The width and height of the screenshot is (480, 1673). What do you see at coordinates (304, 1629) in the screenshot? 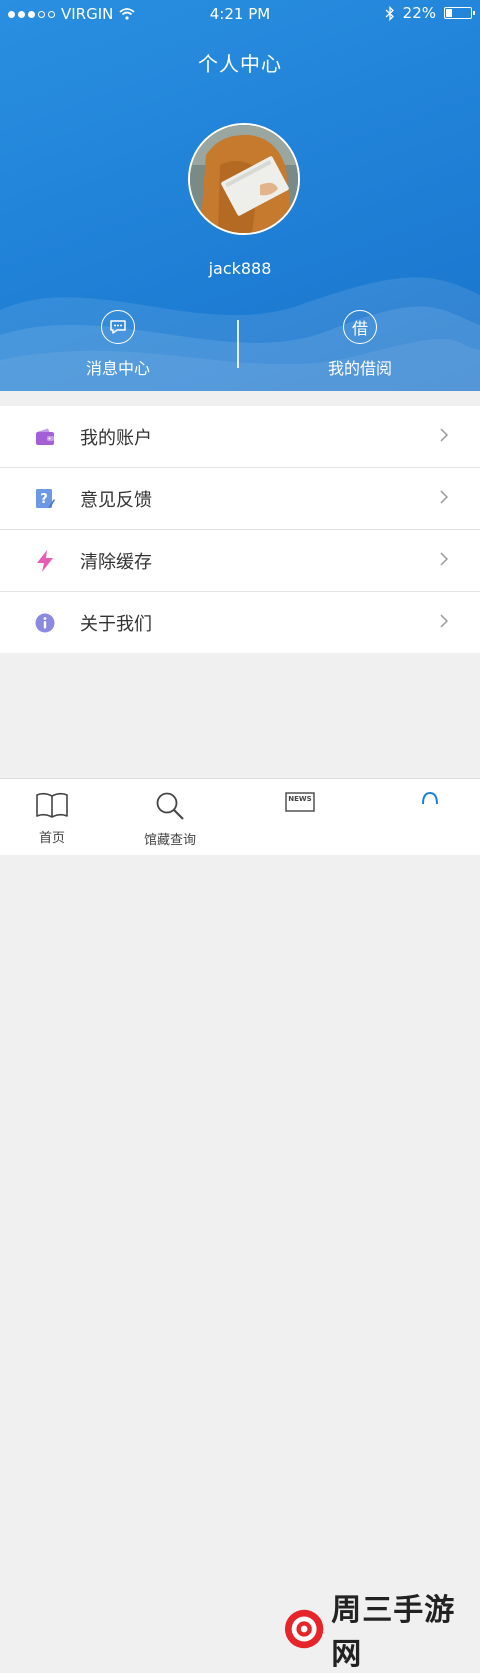
I see `watermark-logo-icon` at bounding box center [304, 1629].